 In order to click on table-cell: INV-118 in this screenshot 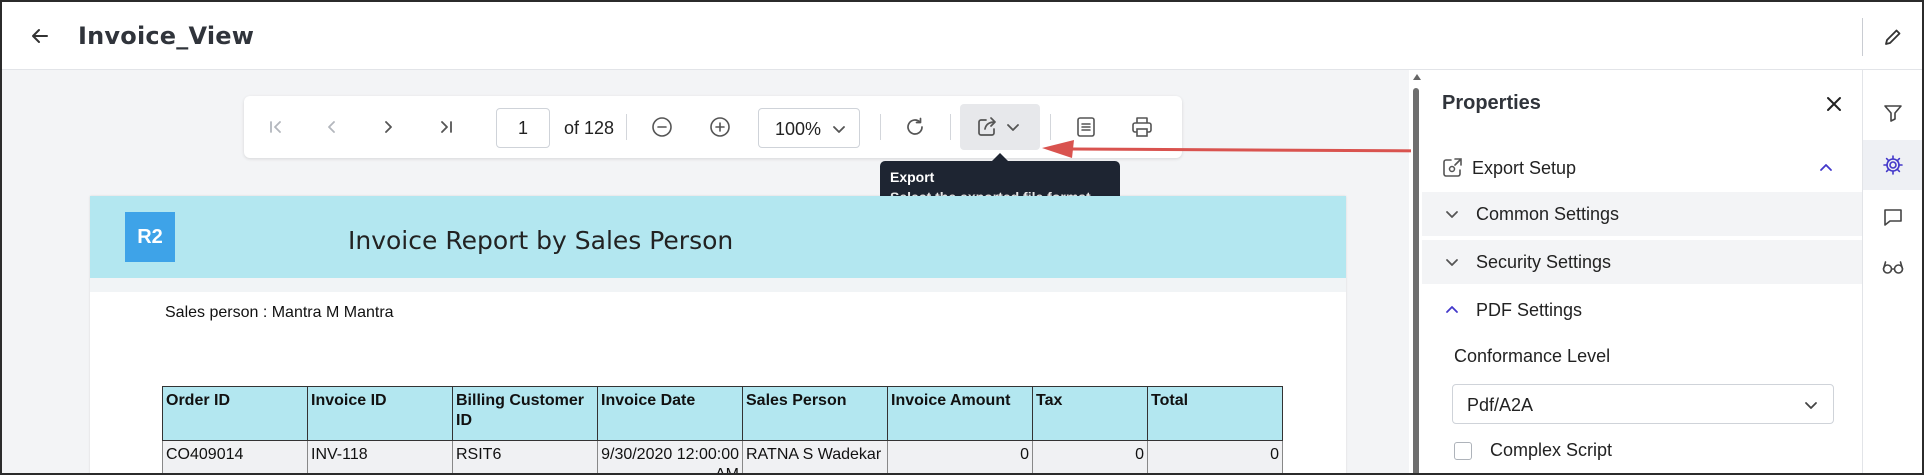, I will do `click(380, 456)`.